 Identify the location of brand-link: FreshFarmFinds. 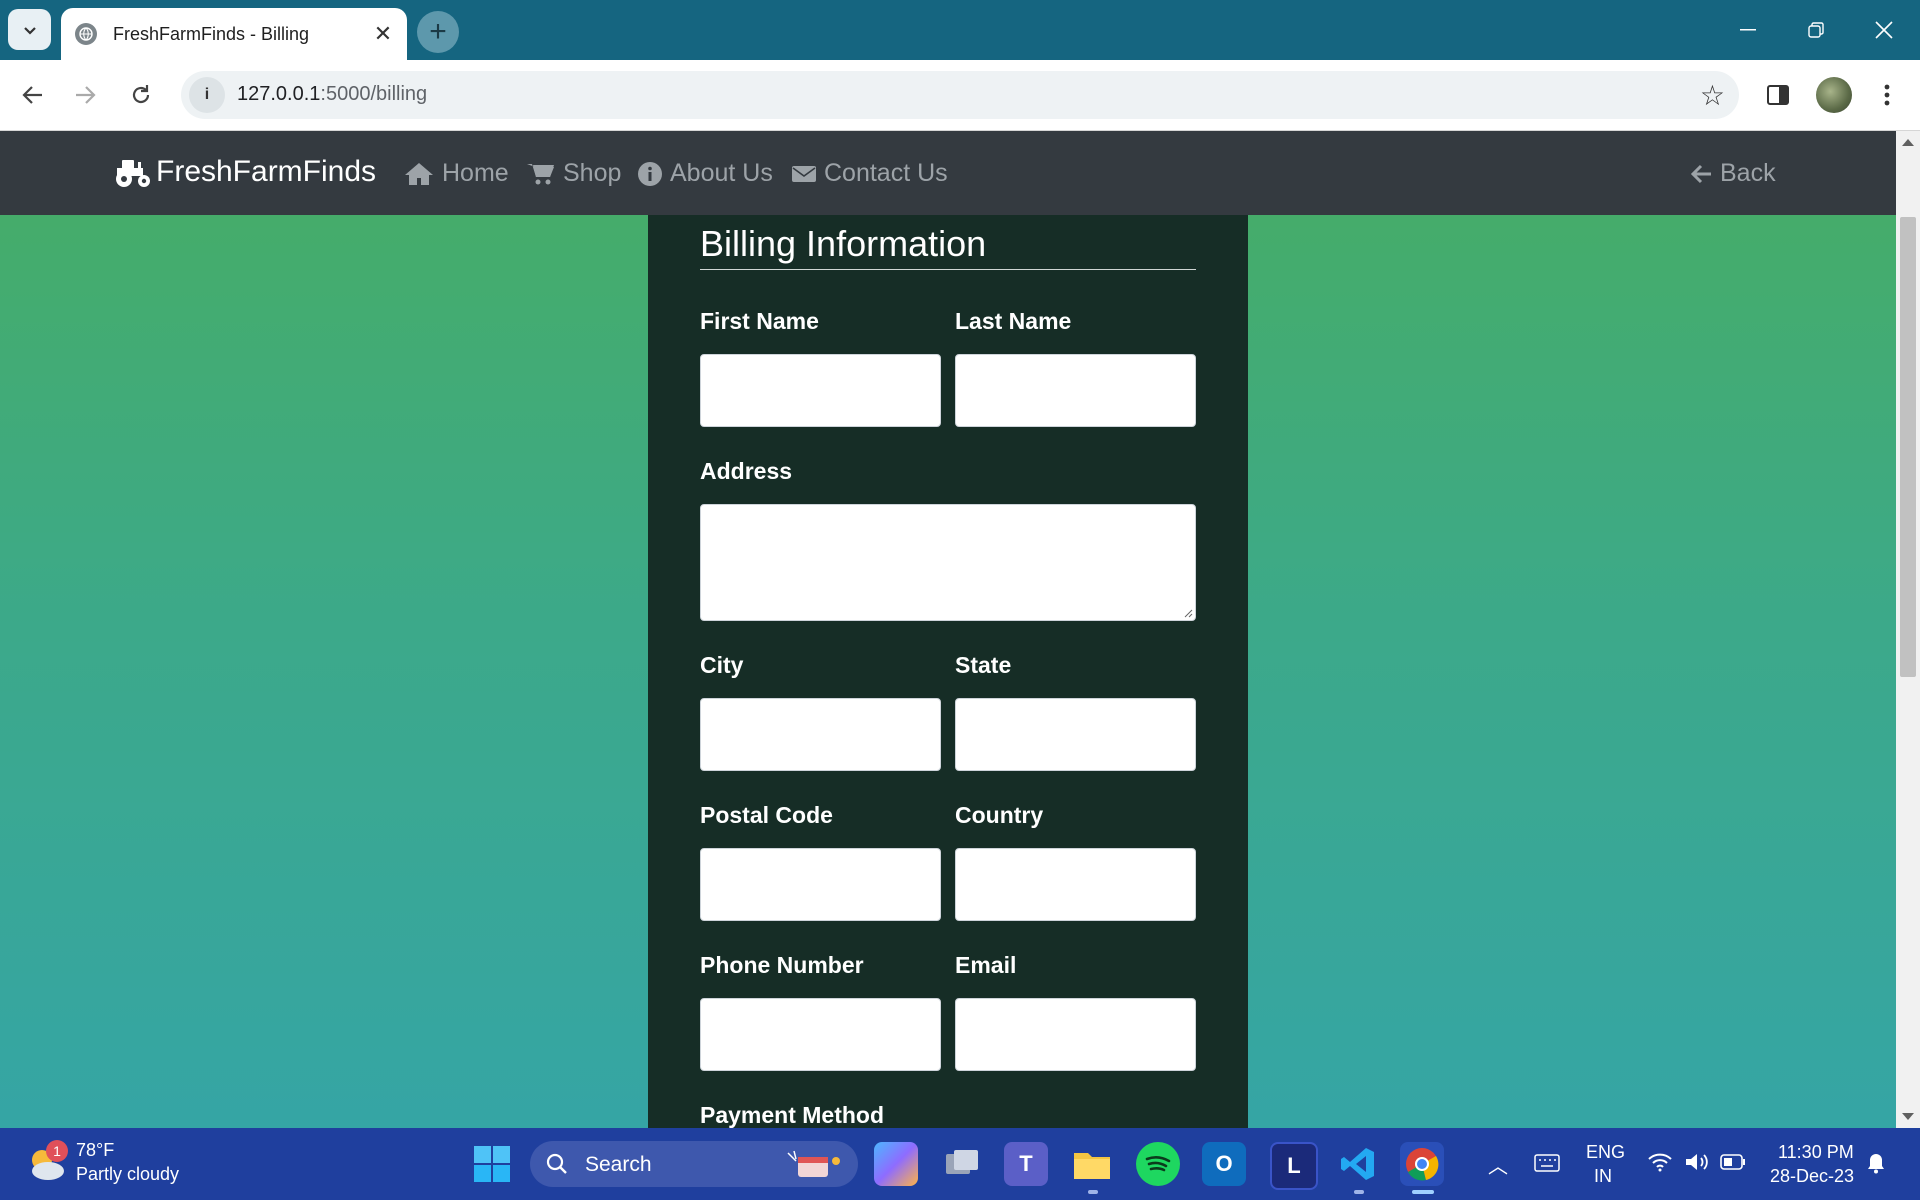
(245, 172).